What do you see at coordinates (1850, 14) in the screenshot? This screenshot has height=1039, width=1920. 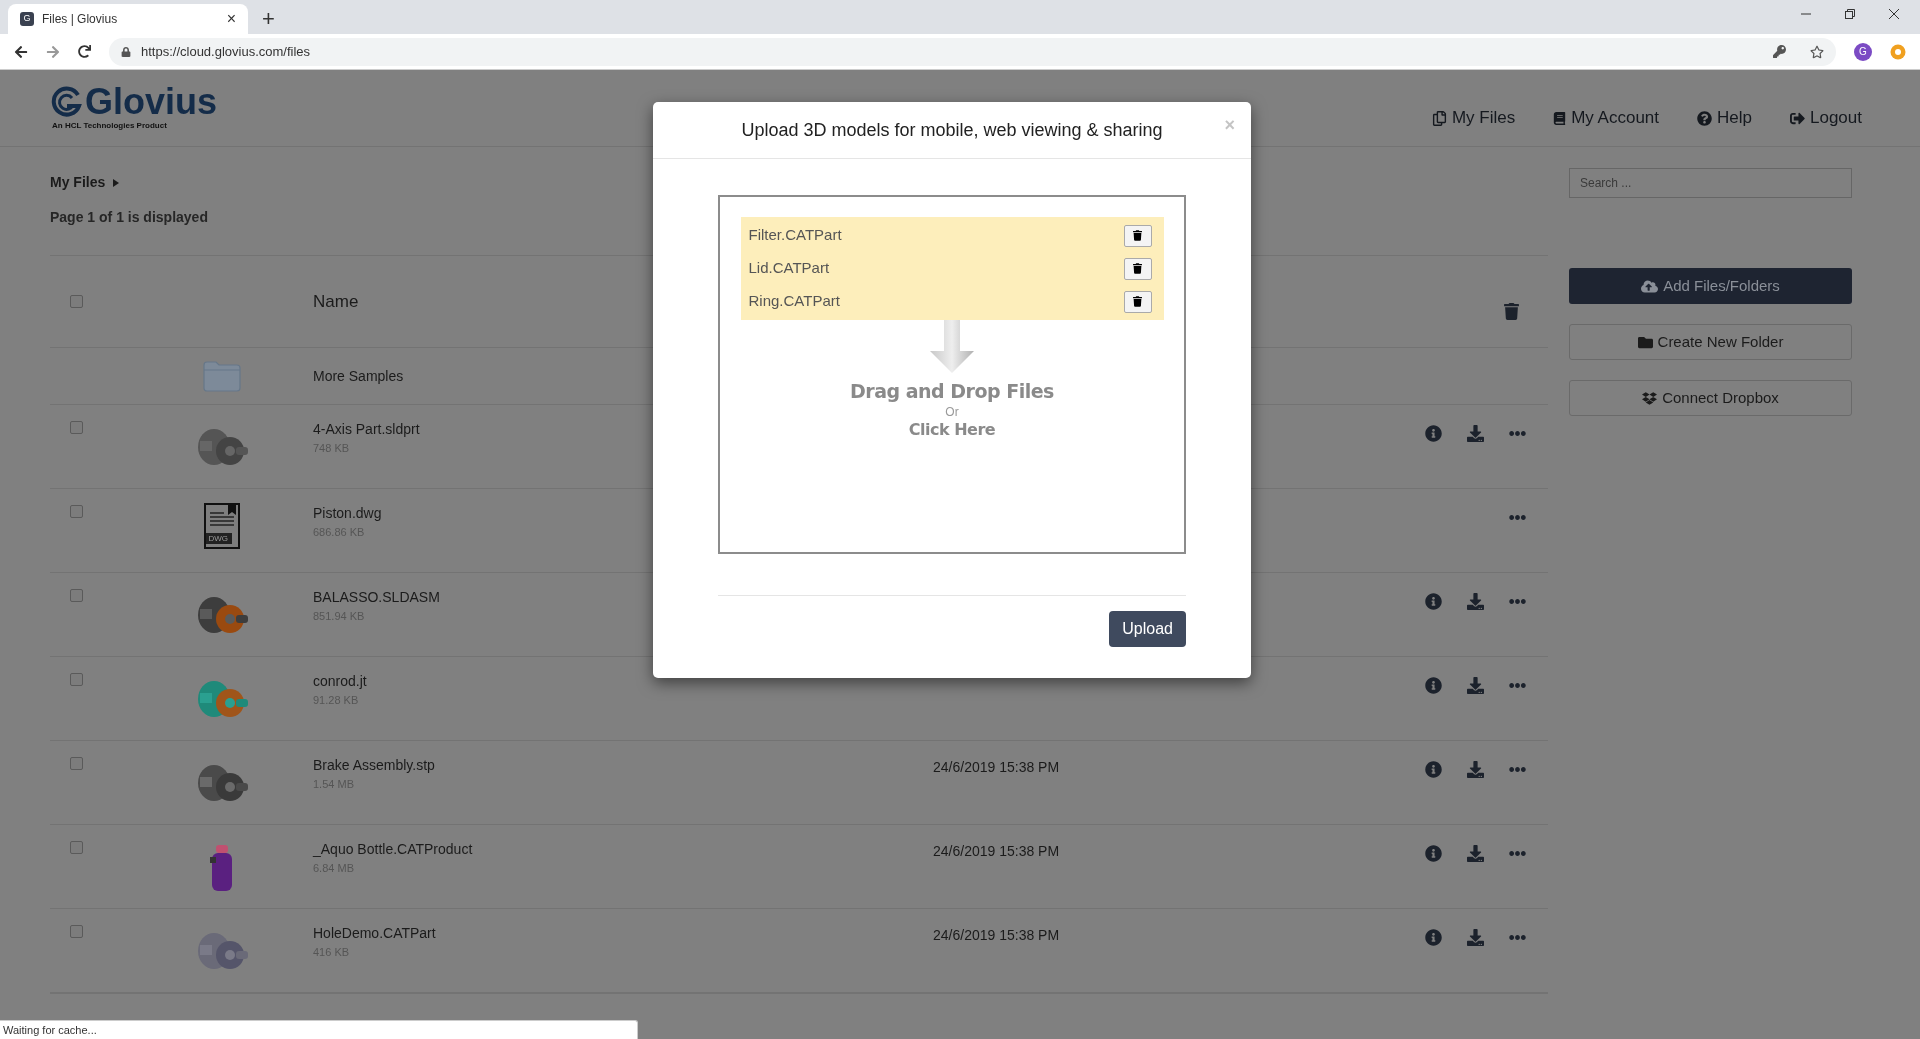 I see `restore-icon` at bounding box center [1850, 14].